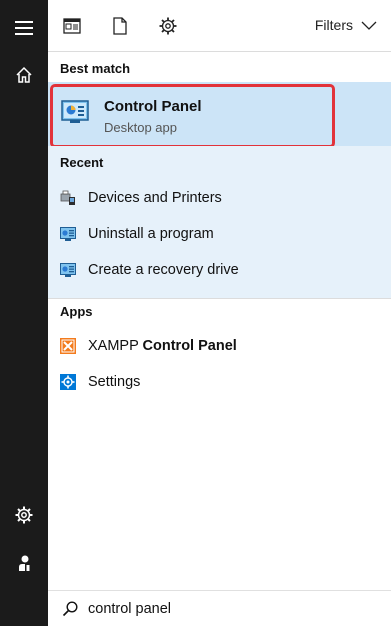 This screenshot has height=626, width=391. I want to click on home-icon, so click(24, 74).